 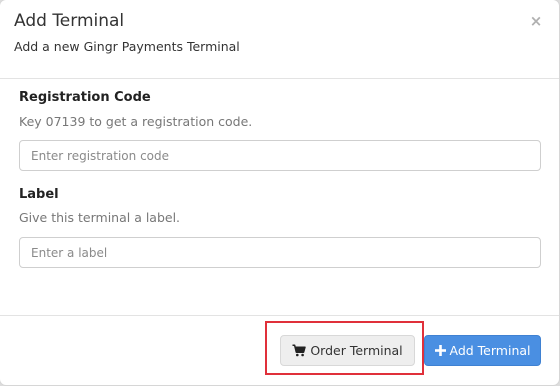 I want to click on terminal-label-help: Give this terminal a label., so click(x=100, y=217).